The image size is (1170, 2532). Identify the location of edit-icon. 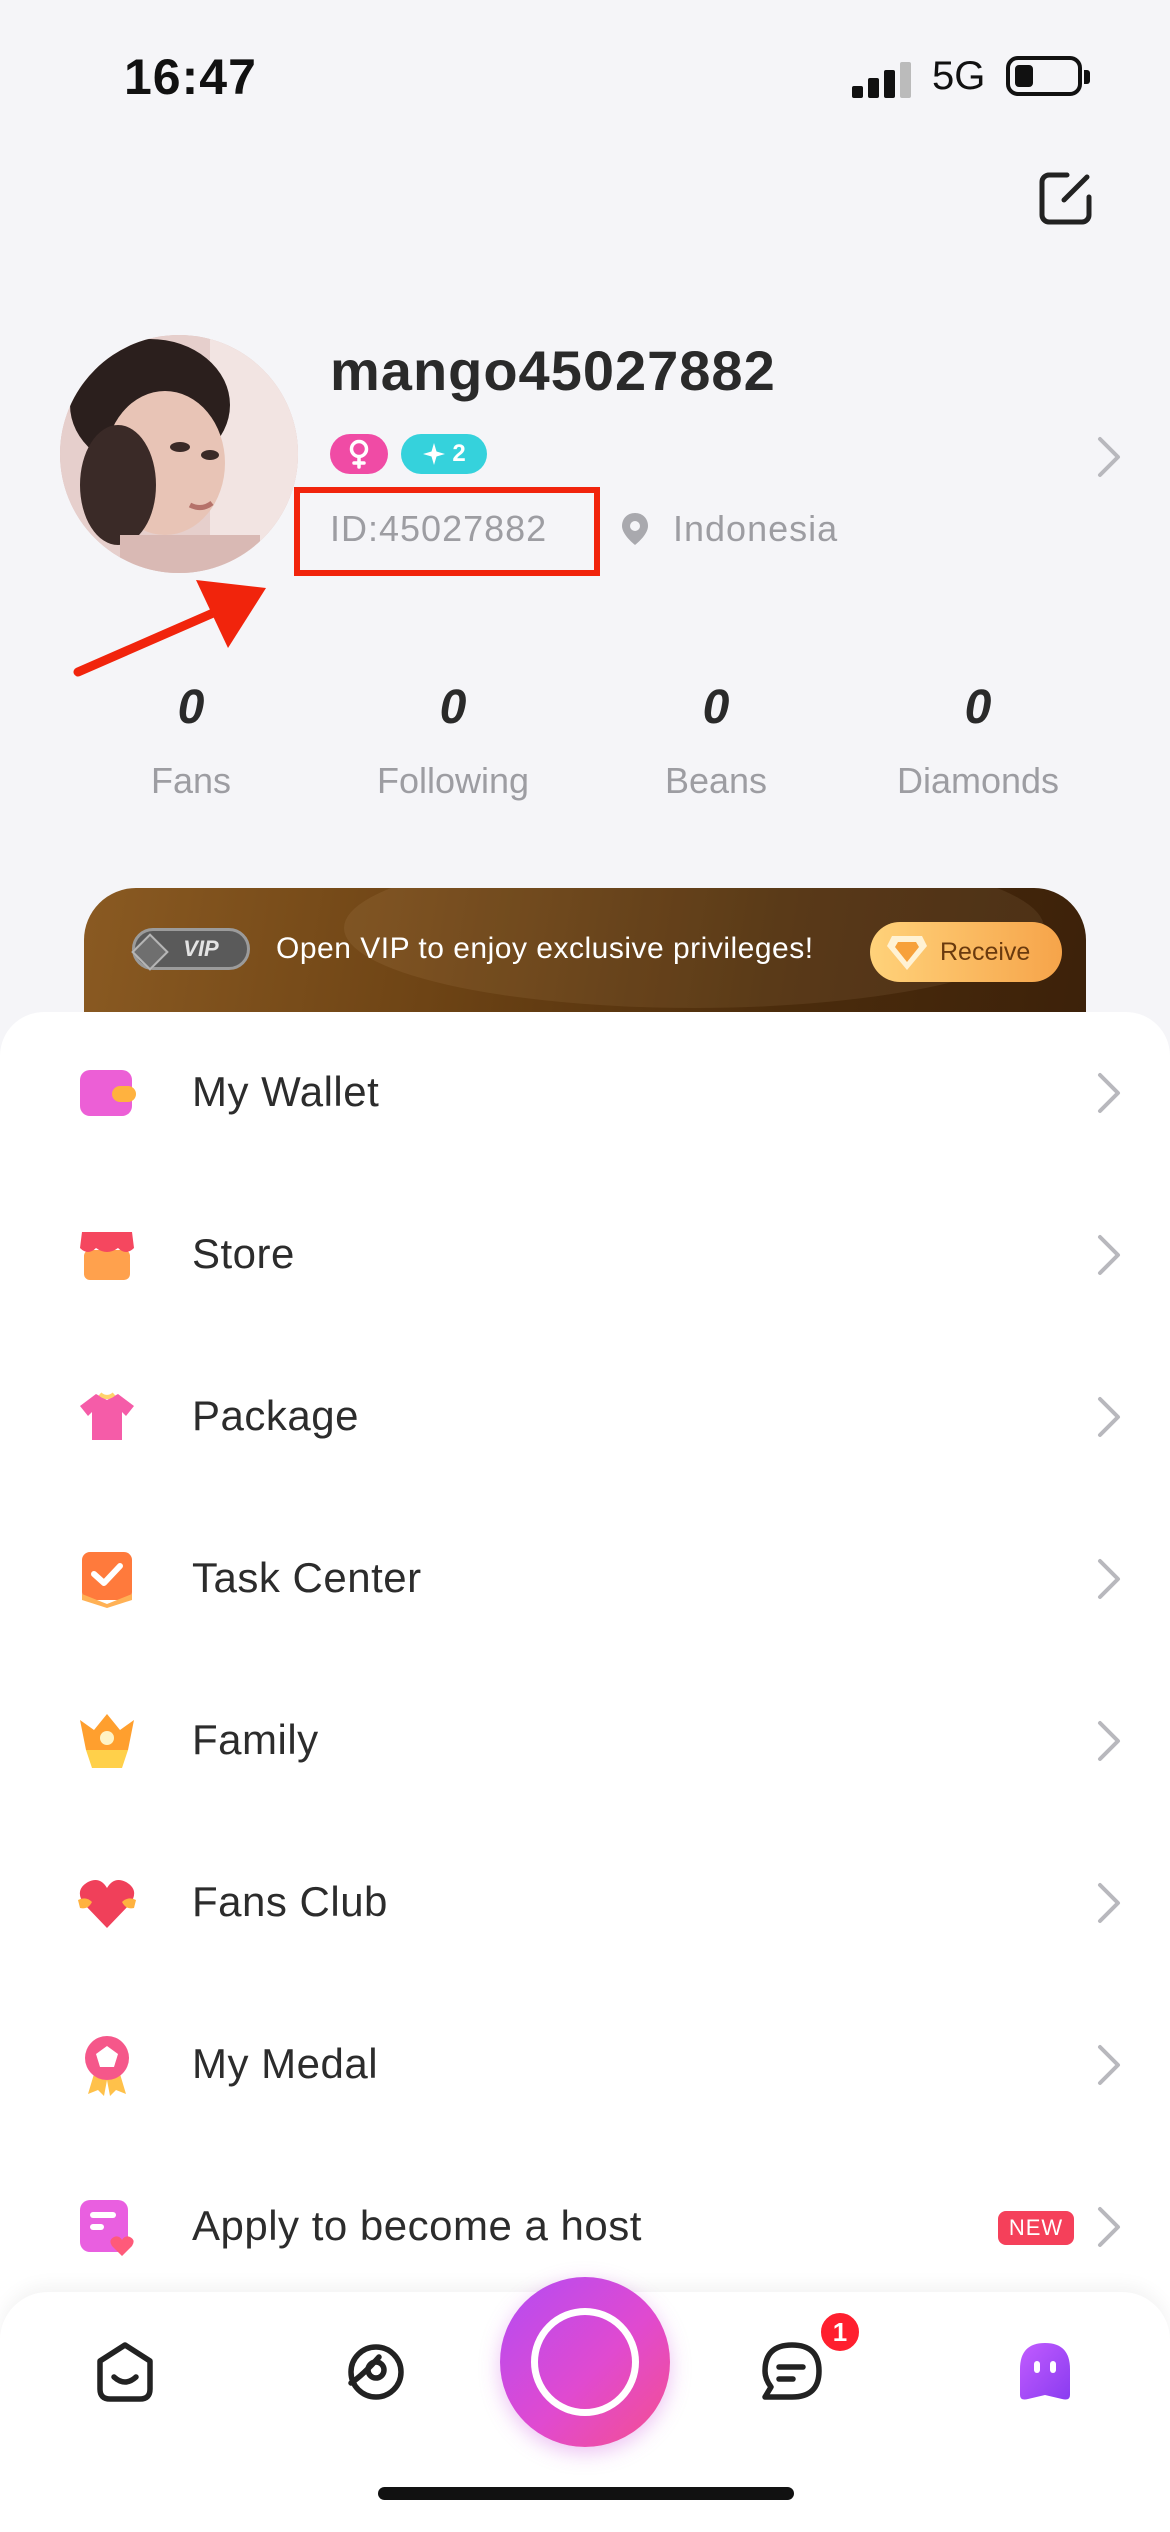
(1065, 198).